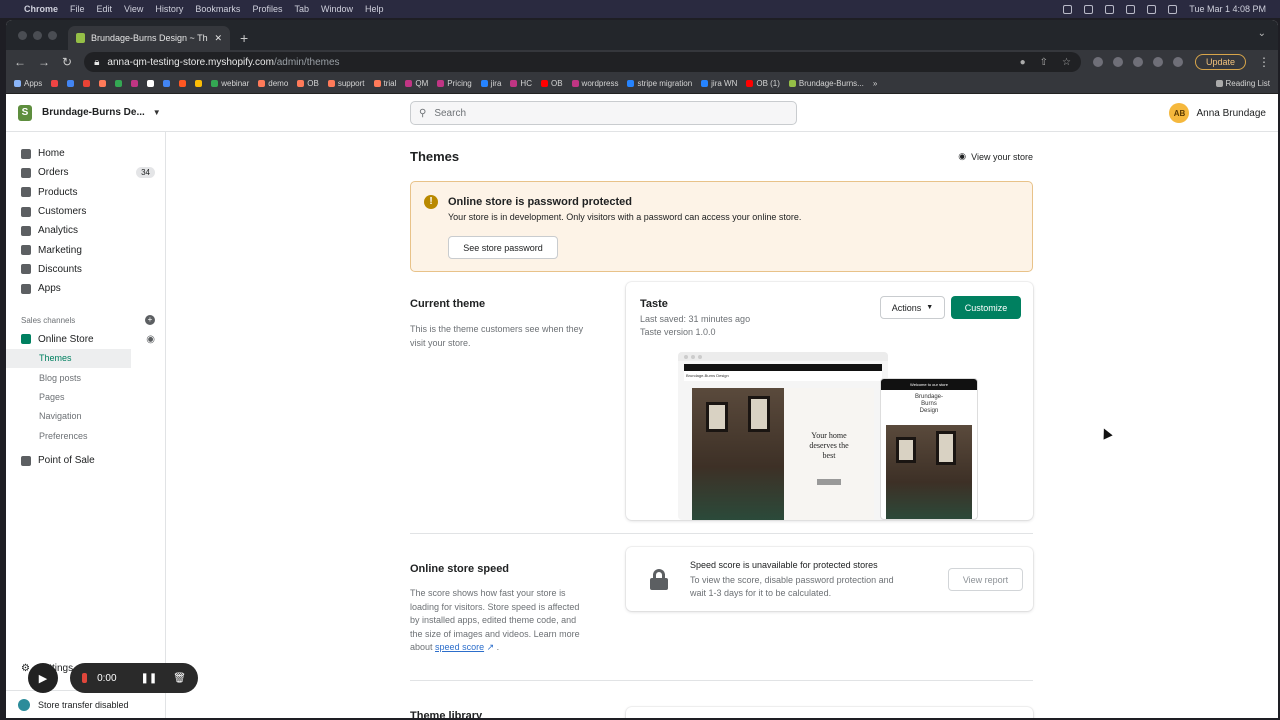 The height and width of the screenshot is (720, 1280). I want to click on sidebar-subitem-preferences: Preferences, so click(85, 435).